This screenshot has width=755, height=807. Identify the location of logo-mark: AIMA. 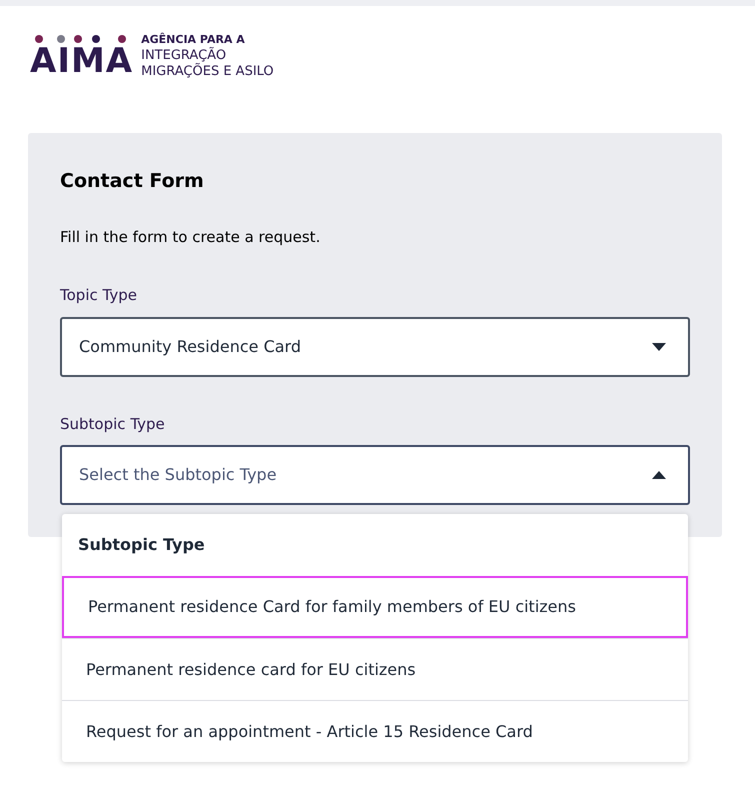
(82, 61).